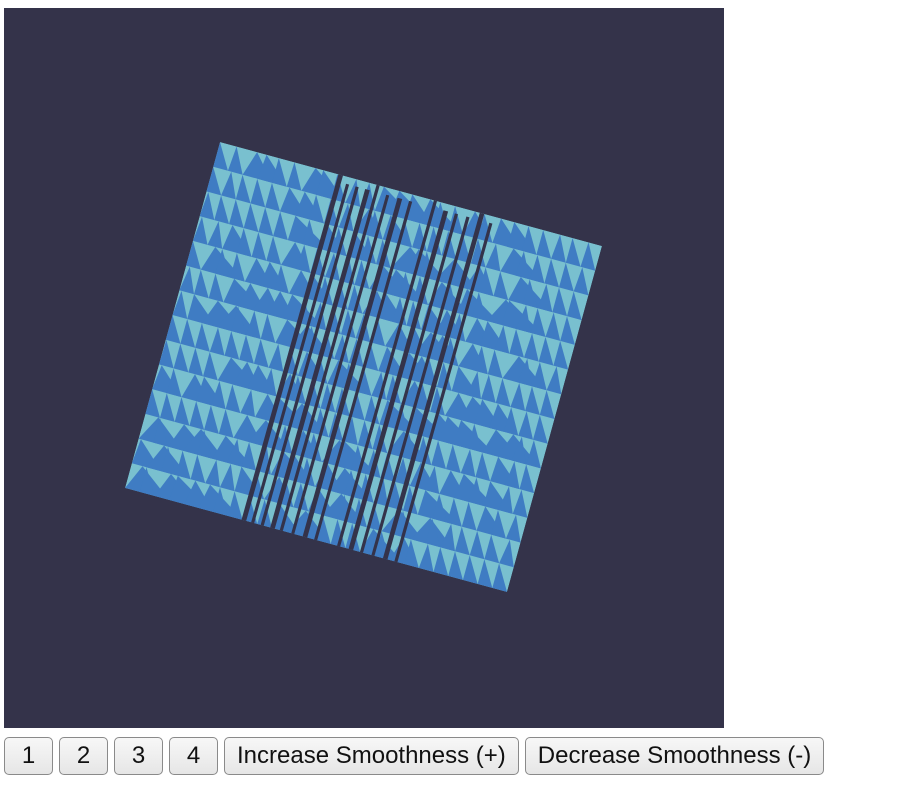 The width and height of the screenshot is (920, 796). Describe the element at coordinates (193, 756) in the screenshot. I see `mode-4-button: 4` at that location.